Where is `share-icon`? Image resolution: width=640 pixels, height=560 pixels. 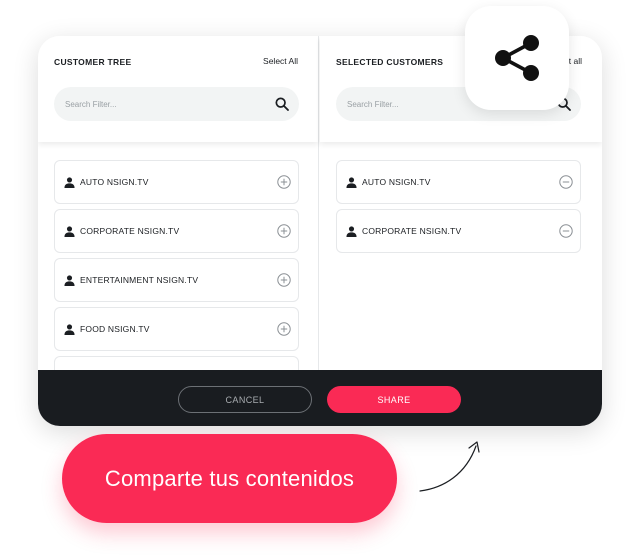
share-icon is located at coordinates (517, 58).